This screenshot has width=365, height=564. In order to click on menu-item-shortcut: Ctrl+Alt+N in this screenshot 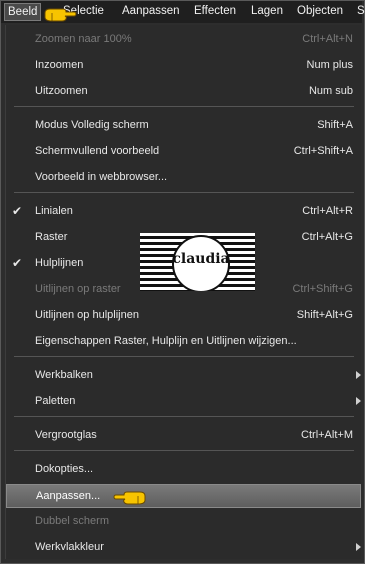, I will do `click(327, 39)`.